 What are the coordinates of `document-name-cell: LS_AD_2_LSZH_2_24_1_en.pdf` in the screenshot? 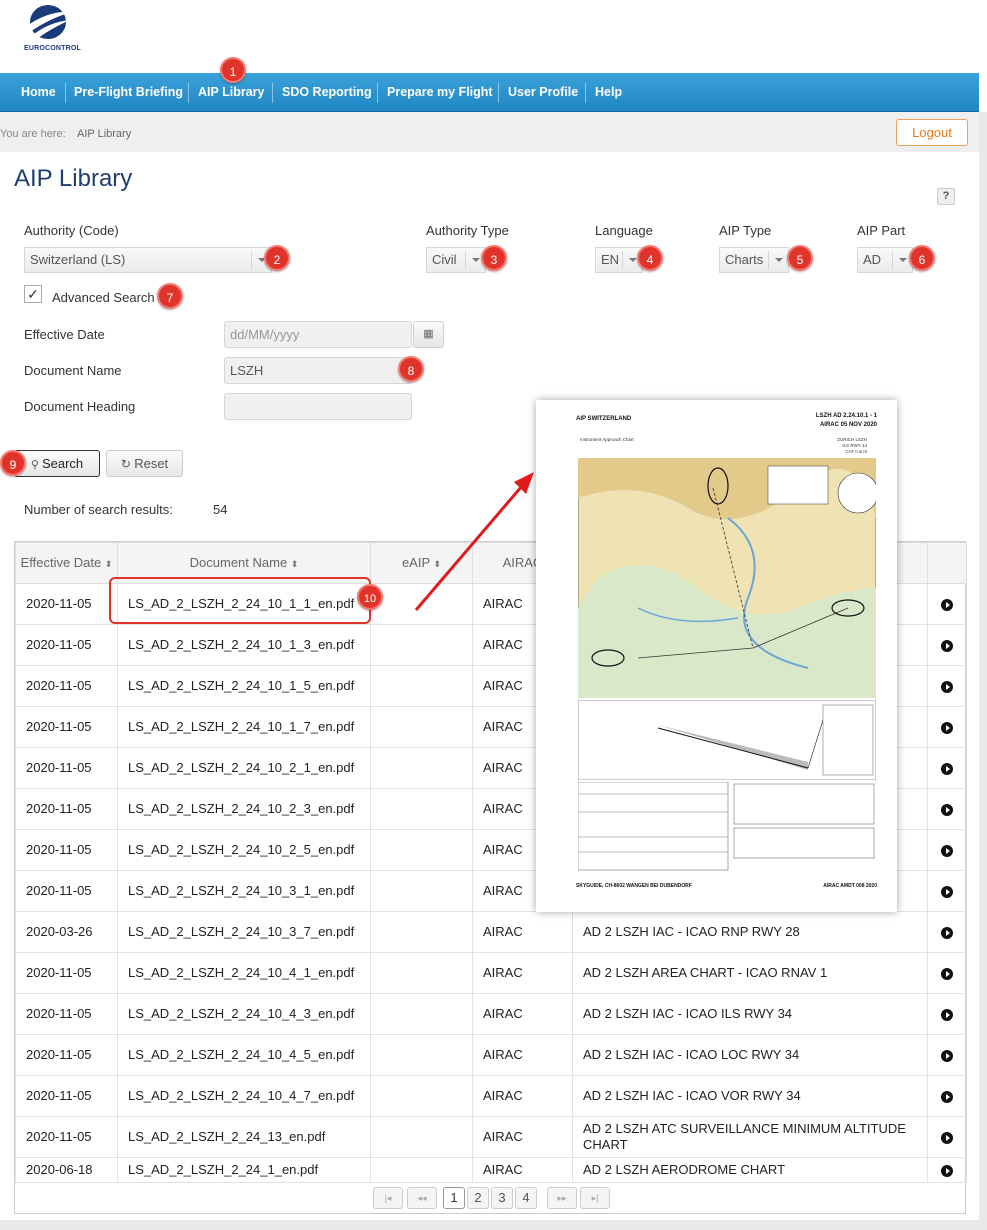 It's located at (244, 1170).